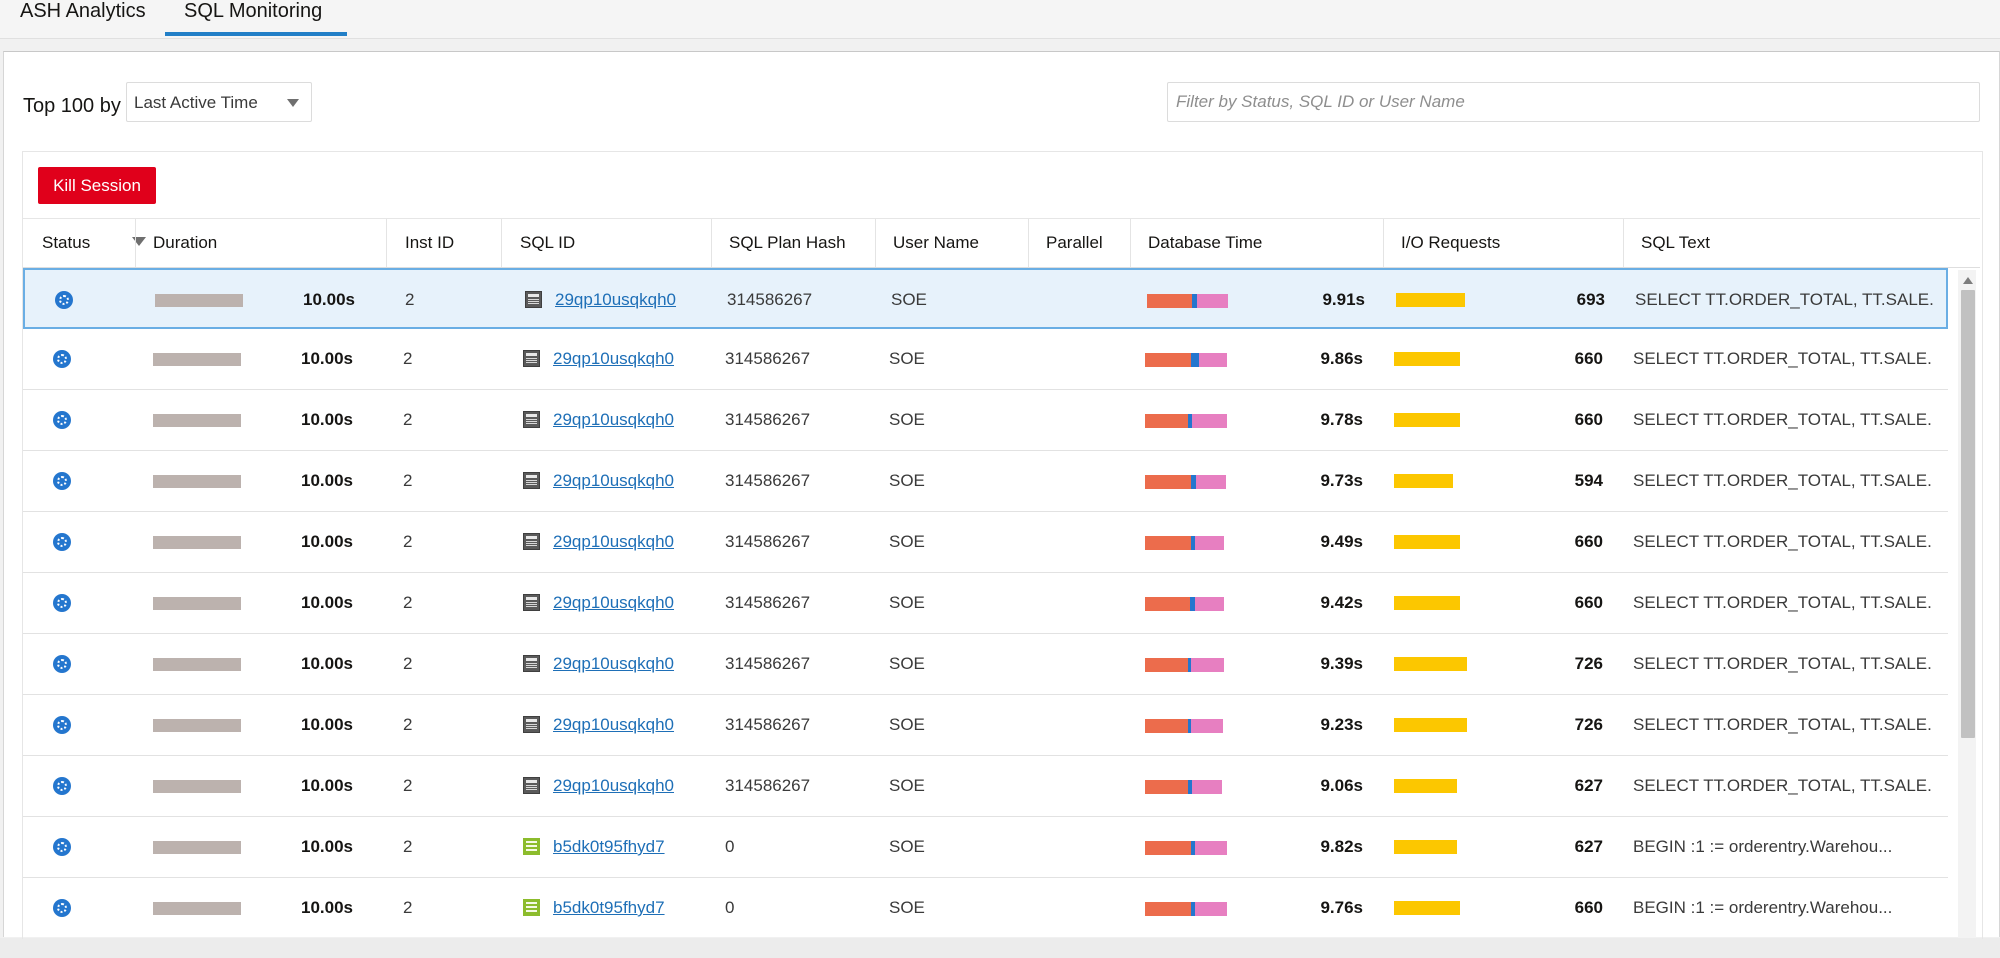  What do you see at coordinates (1588, 358) in the screenshot?
I see `io-requests-value: 660` at bounding box center [1588, 358].